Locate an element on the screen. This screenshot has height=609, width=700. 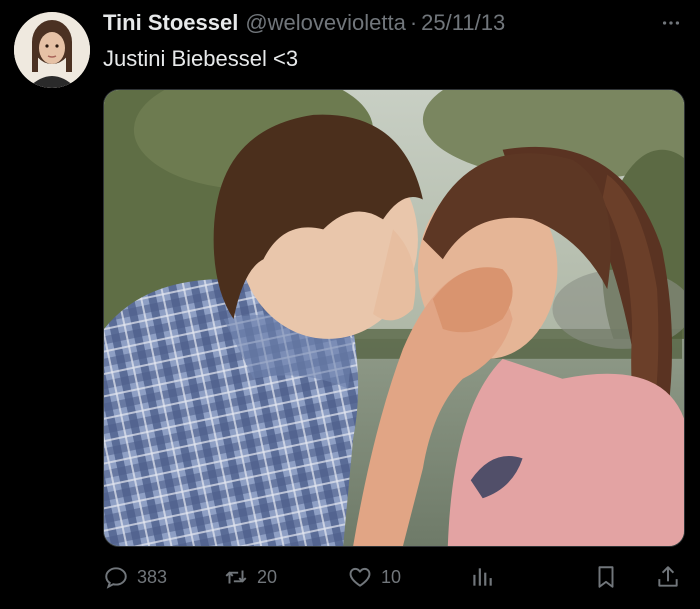
bookmark-icon is located at coordinates (606, 577).